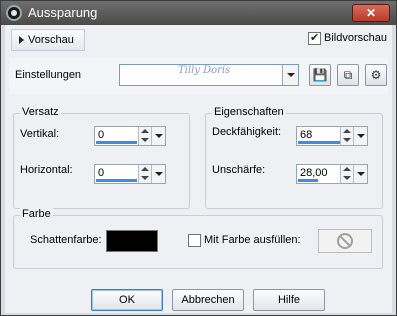 The height and width of the screenshot is (316, 397). I want to click on shadow-color-swatch, so click(132, 241).